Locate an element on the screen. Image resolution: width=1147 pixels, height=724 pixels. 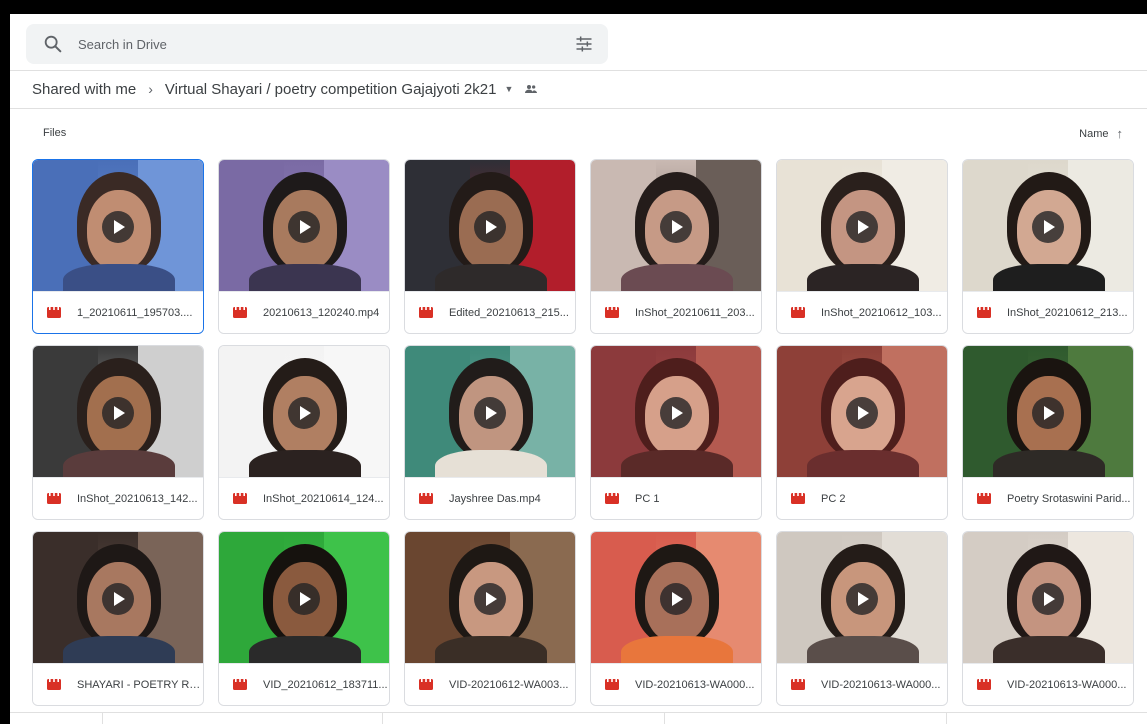
search-options-icon is located at coordinates (584, 44).